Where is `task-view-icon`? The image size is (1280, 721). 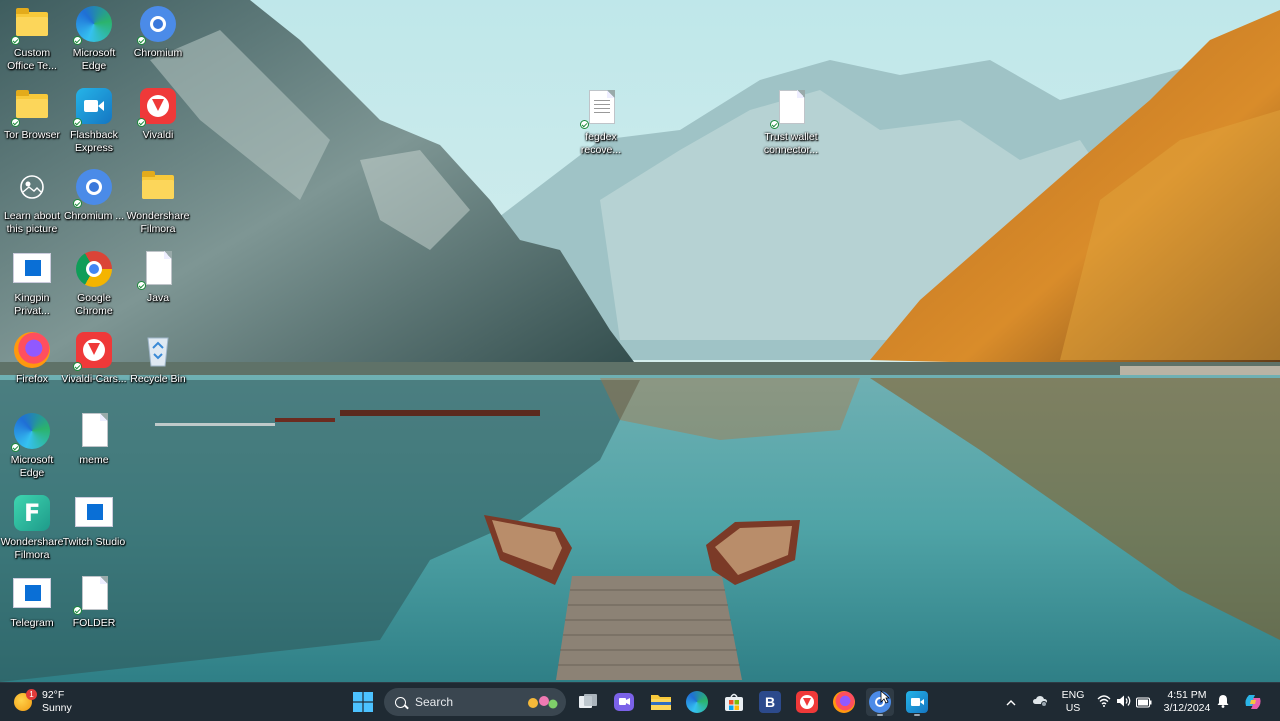
task-view-icon is located at coordinates (588, 701).